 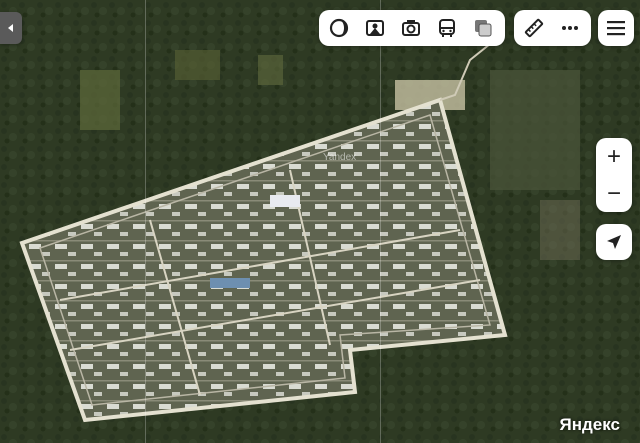 I want to click on panorama-button, so click(x=375, y=28).